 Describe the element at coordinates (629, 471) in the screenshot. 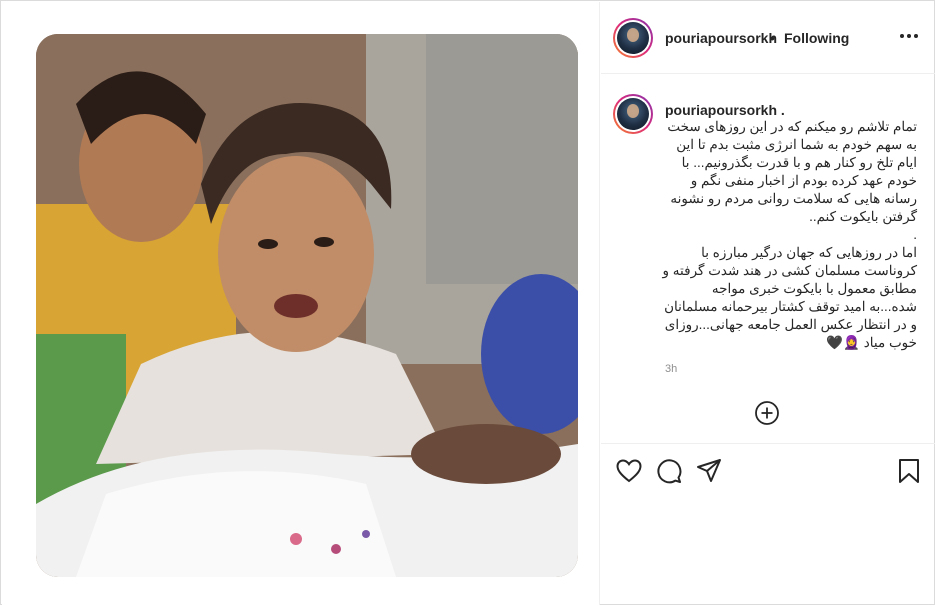

I see `heart-icon` at that location.